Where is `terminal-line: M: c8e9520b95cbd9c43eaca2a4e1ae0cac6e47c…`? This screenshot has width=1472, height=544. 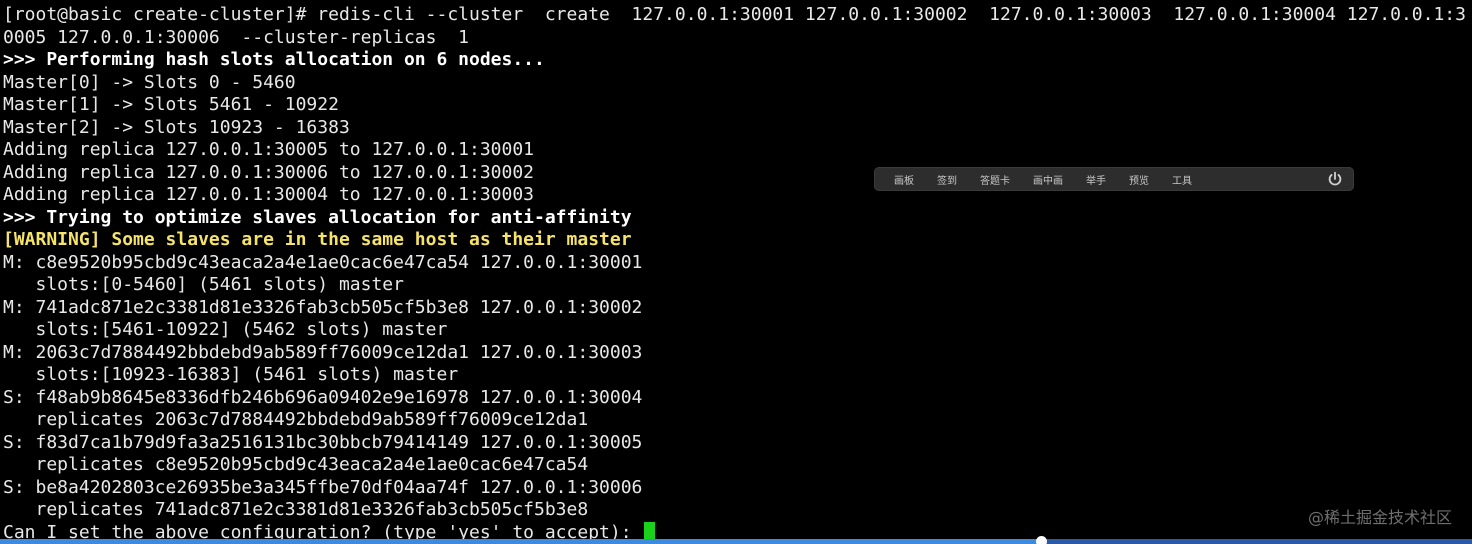 terminal-line: M: c8e9520b95cbd9c43eaca2a4e1ae0cac6e47c… is located at coordinates (323, 262).